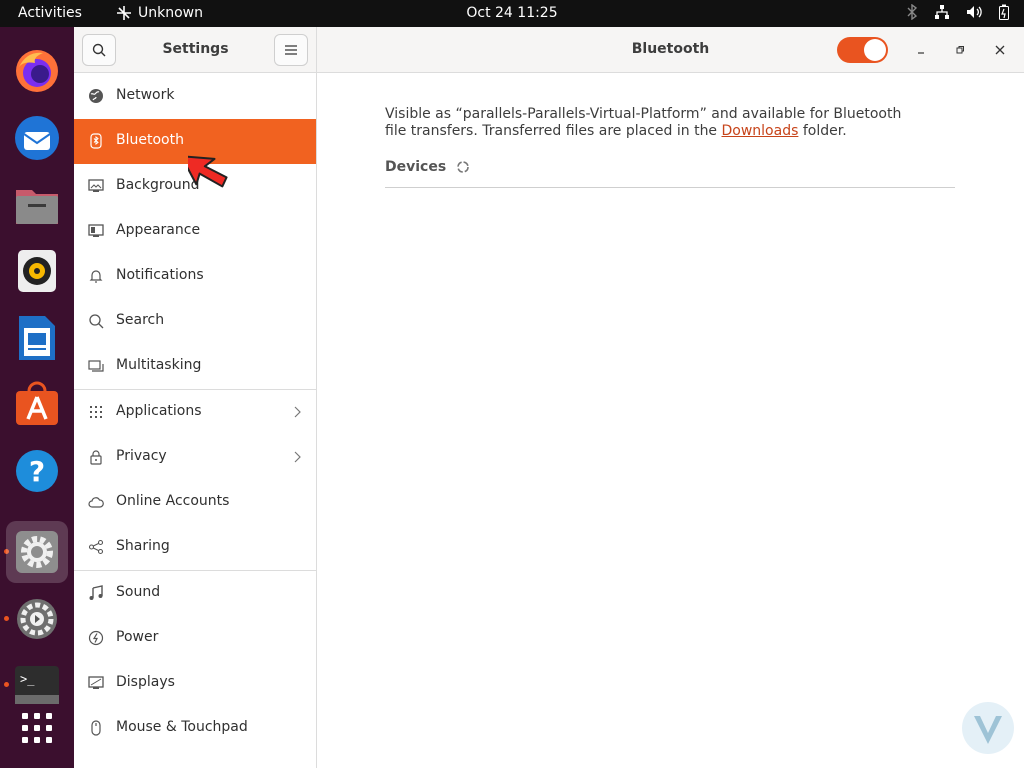  Describe the element at coordinates (96, 547) in the screenshot. I see `share-icon` at that location.